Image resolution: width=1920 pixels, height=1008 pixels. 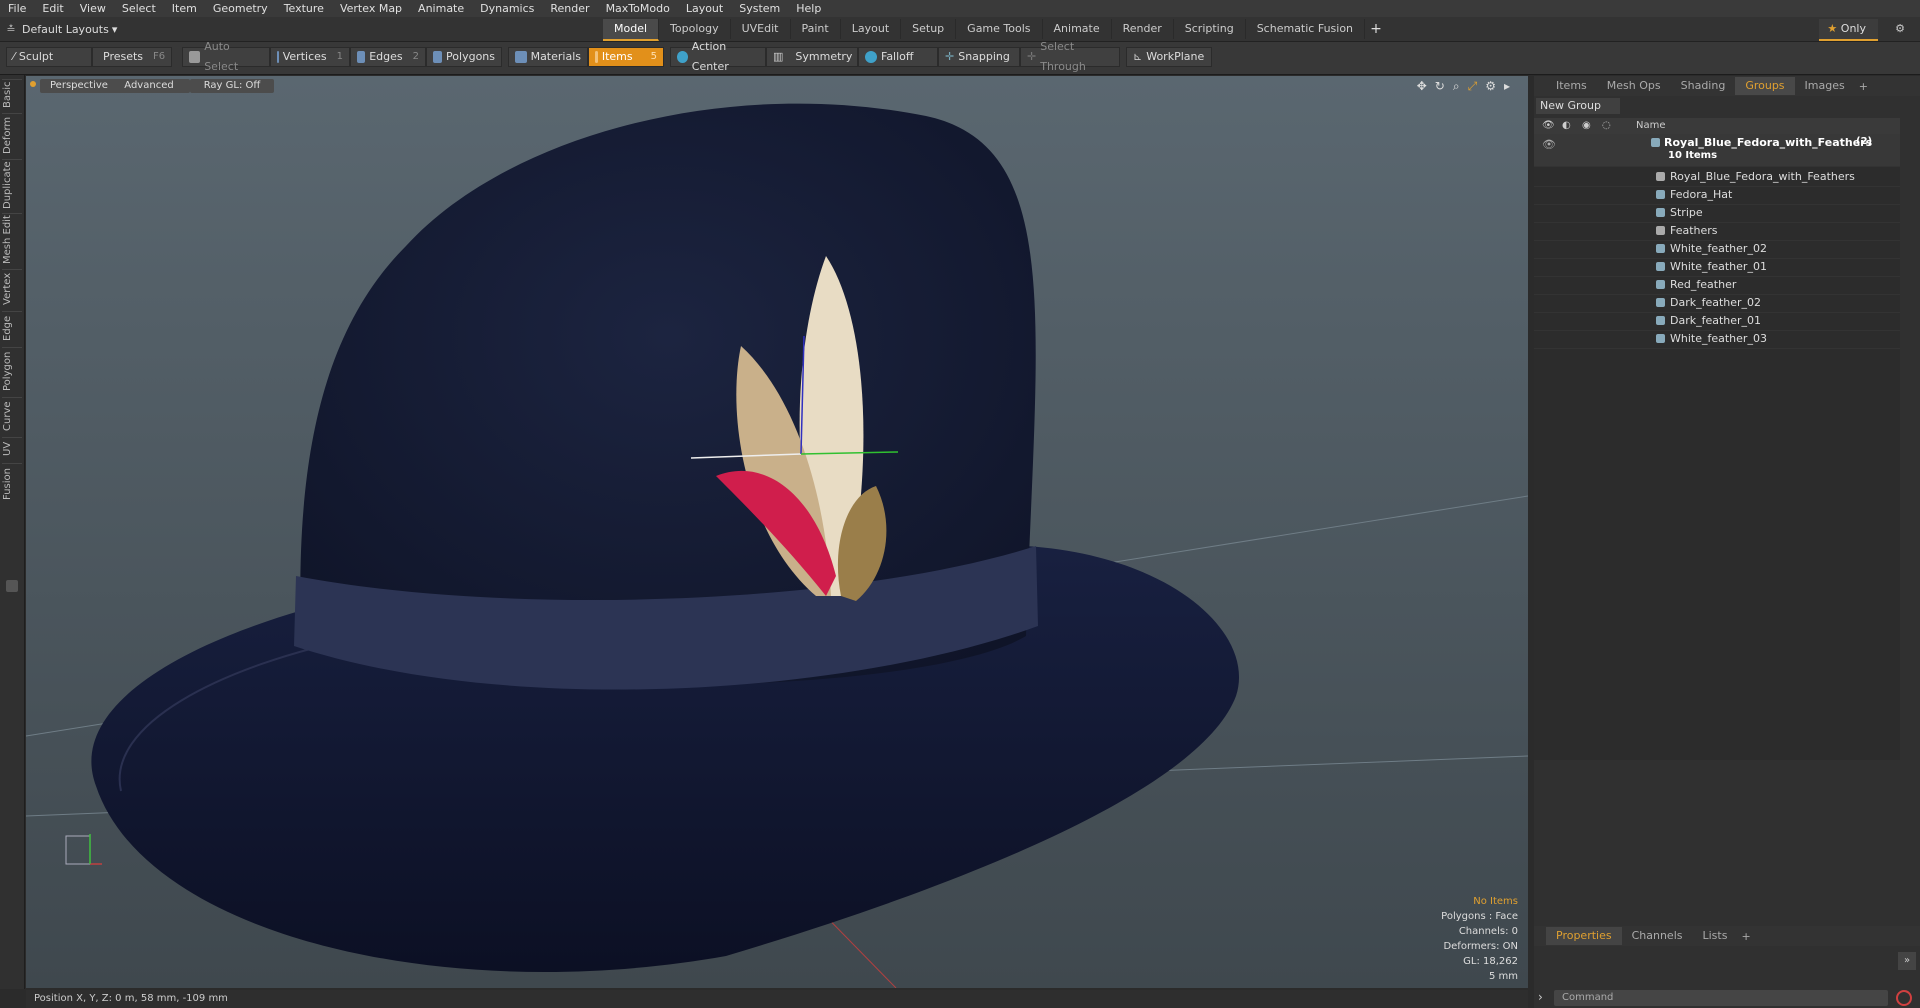 What do you see at coordinates (638, 8) in the screenshot?
I see `menu-maxtomodo: MaxToModo` at bounding box center [638, 8].